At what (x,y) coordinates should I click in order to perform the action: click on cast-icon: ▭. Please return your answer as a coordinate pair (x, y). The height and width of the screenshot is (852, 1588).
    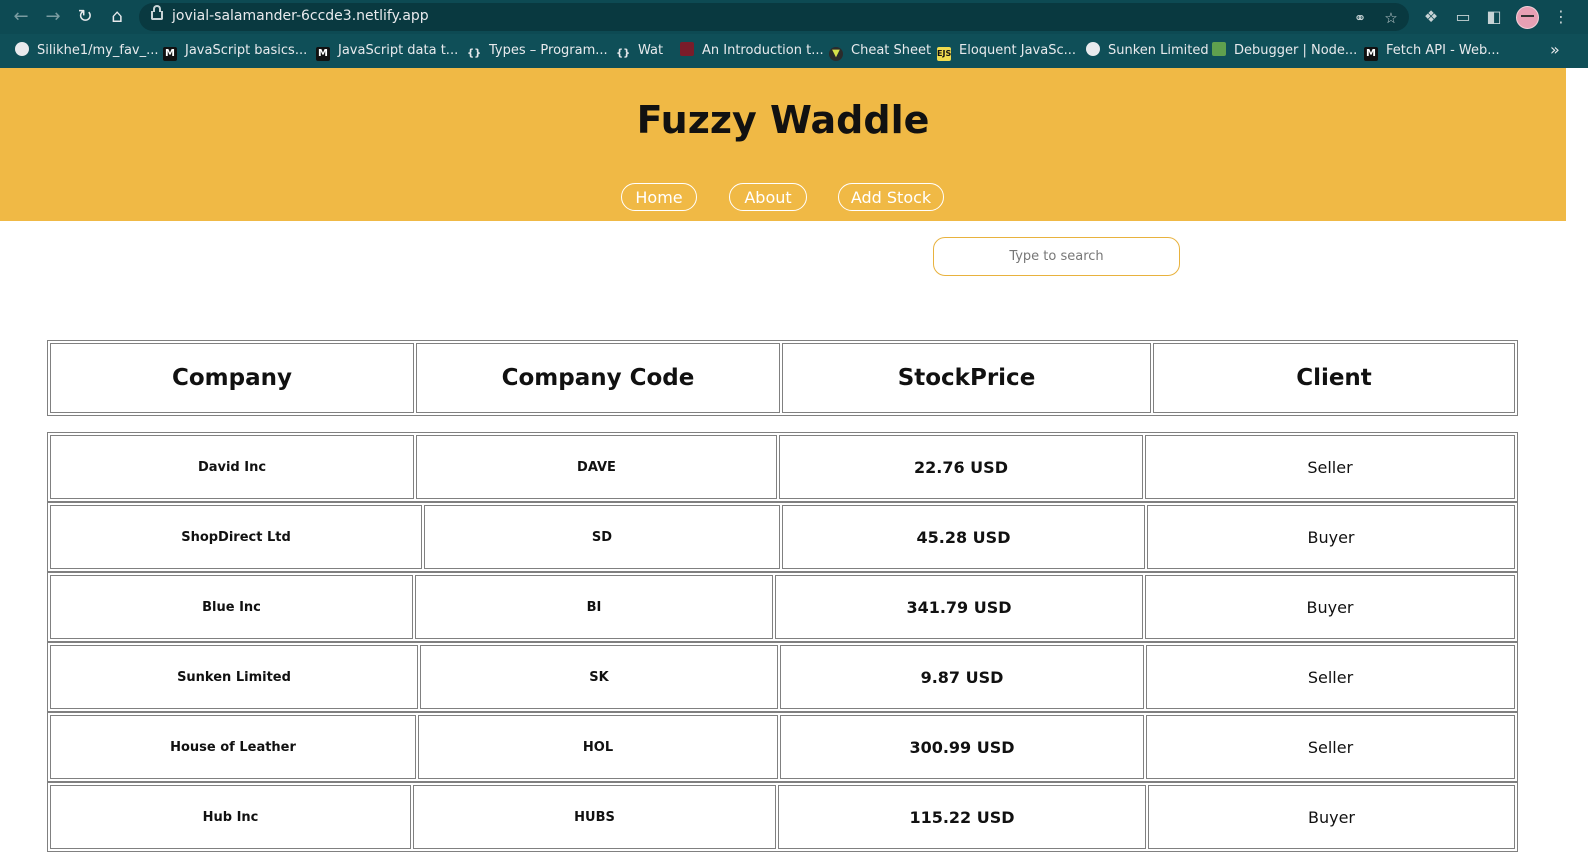
    Looking at the image, I should click on (1463, 17).